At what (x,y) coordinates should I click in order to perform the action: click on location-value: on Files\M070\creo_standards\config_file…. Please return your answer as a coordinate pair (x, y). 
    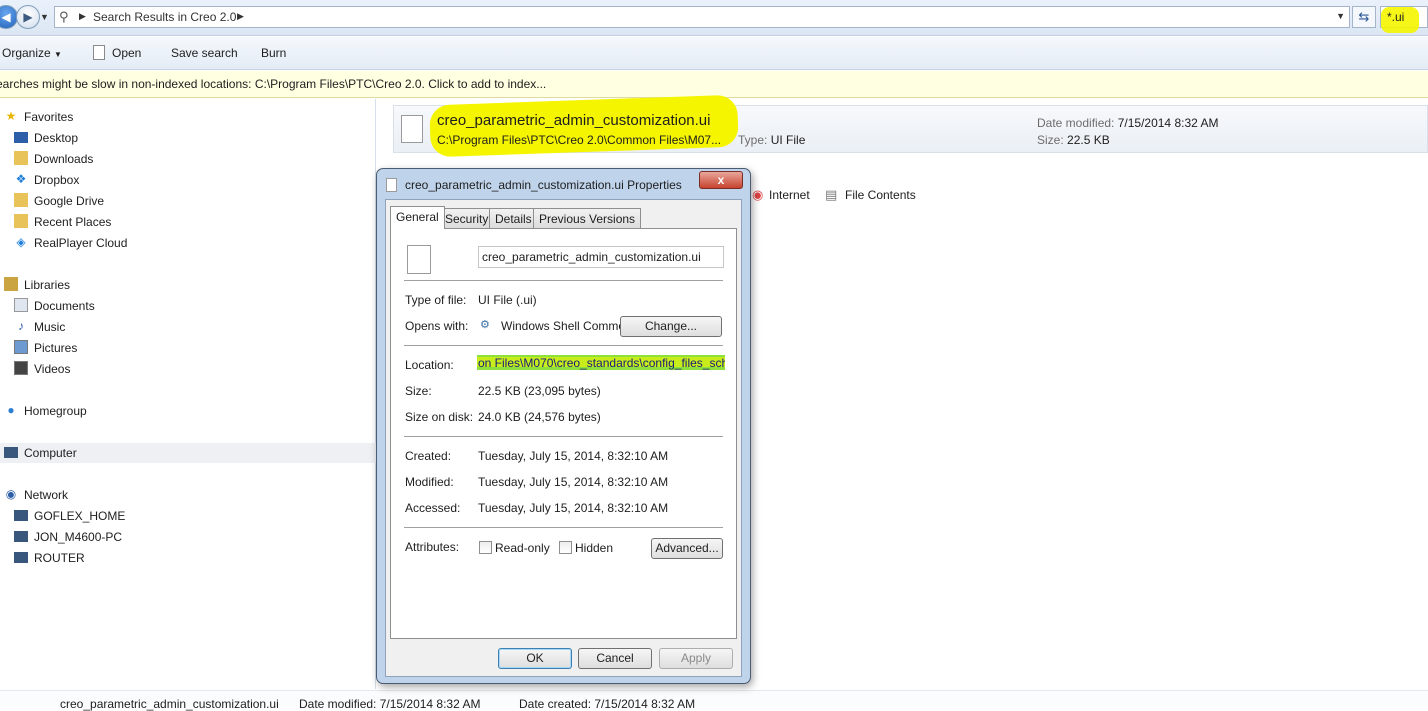
    Looking at the image, I should click on (601, 363).